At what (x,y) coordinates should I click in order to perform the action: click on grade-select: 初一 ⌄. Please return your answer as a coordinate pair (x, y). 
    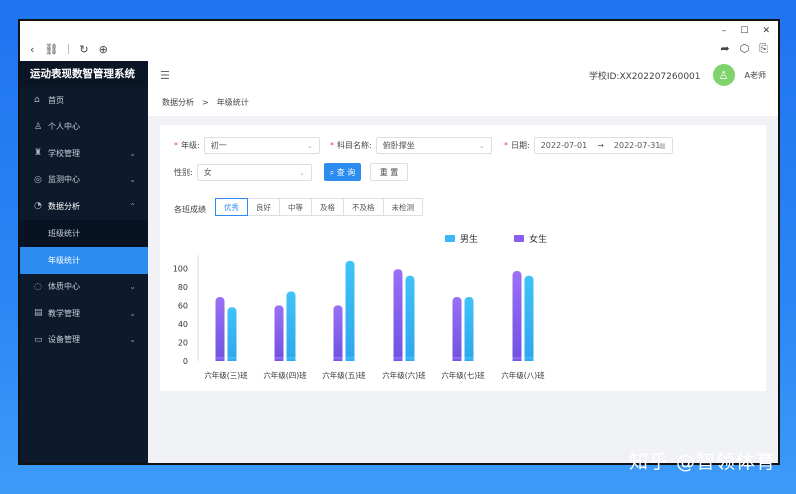
    Looking at the image, I should click on (261, 145).